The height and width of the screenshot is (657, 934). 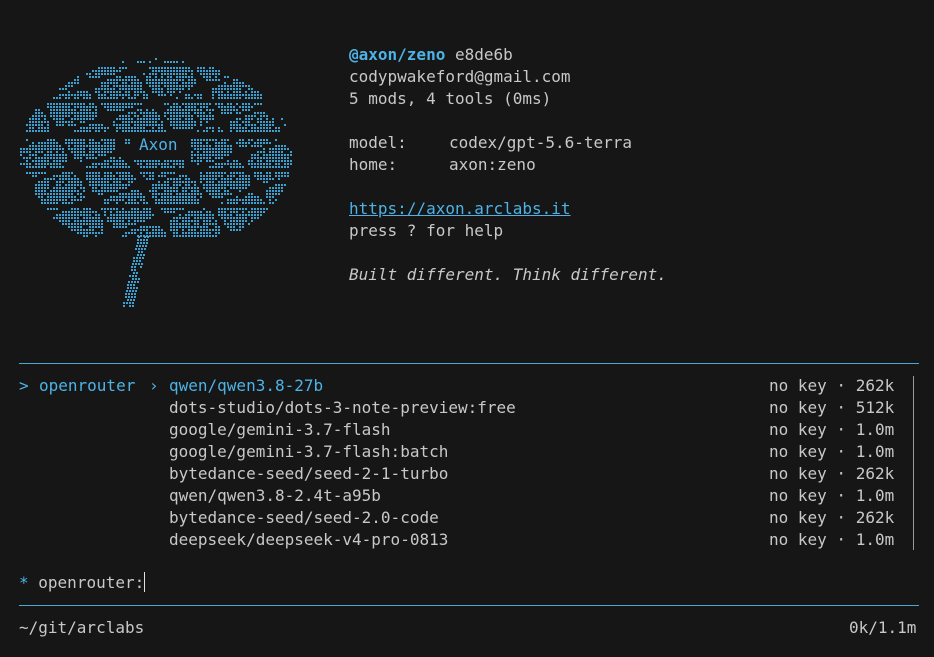 What do you see at coordinates (426, 230) in the screenshot?
I see `help-hint: press ? for help` at bounding box center [426, 230].